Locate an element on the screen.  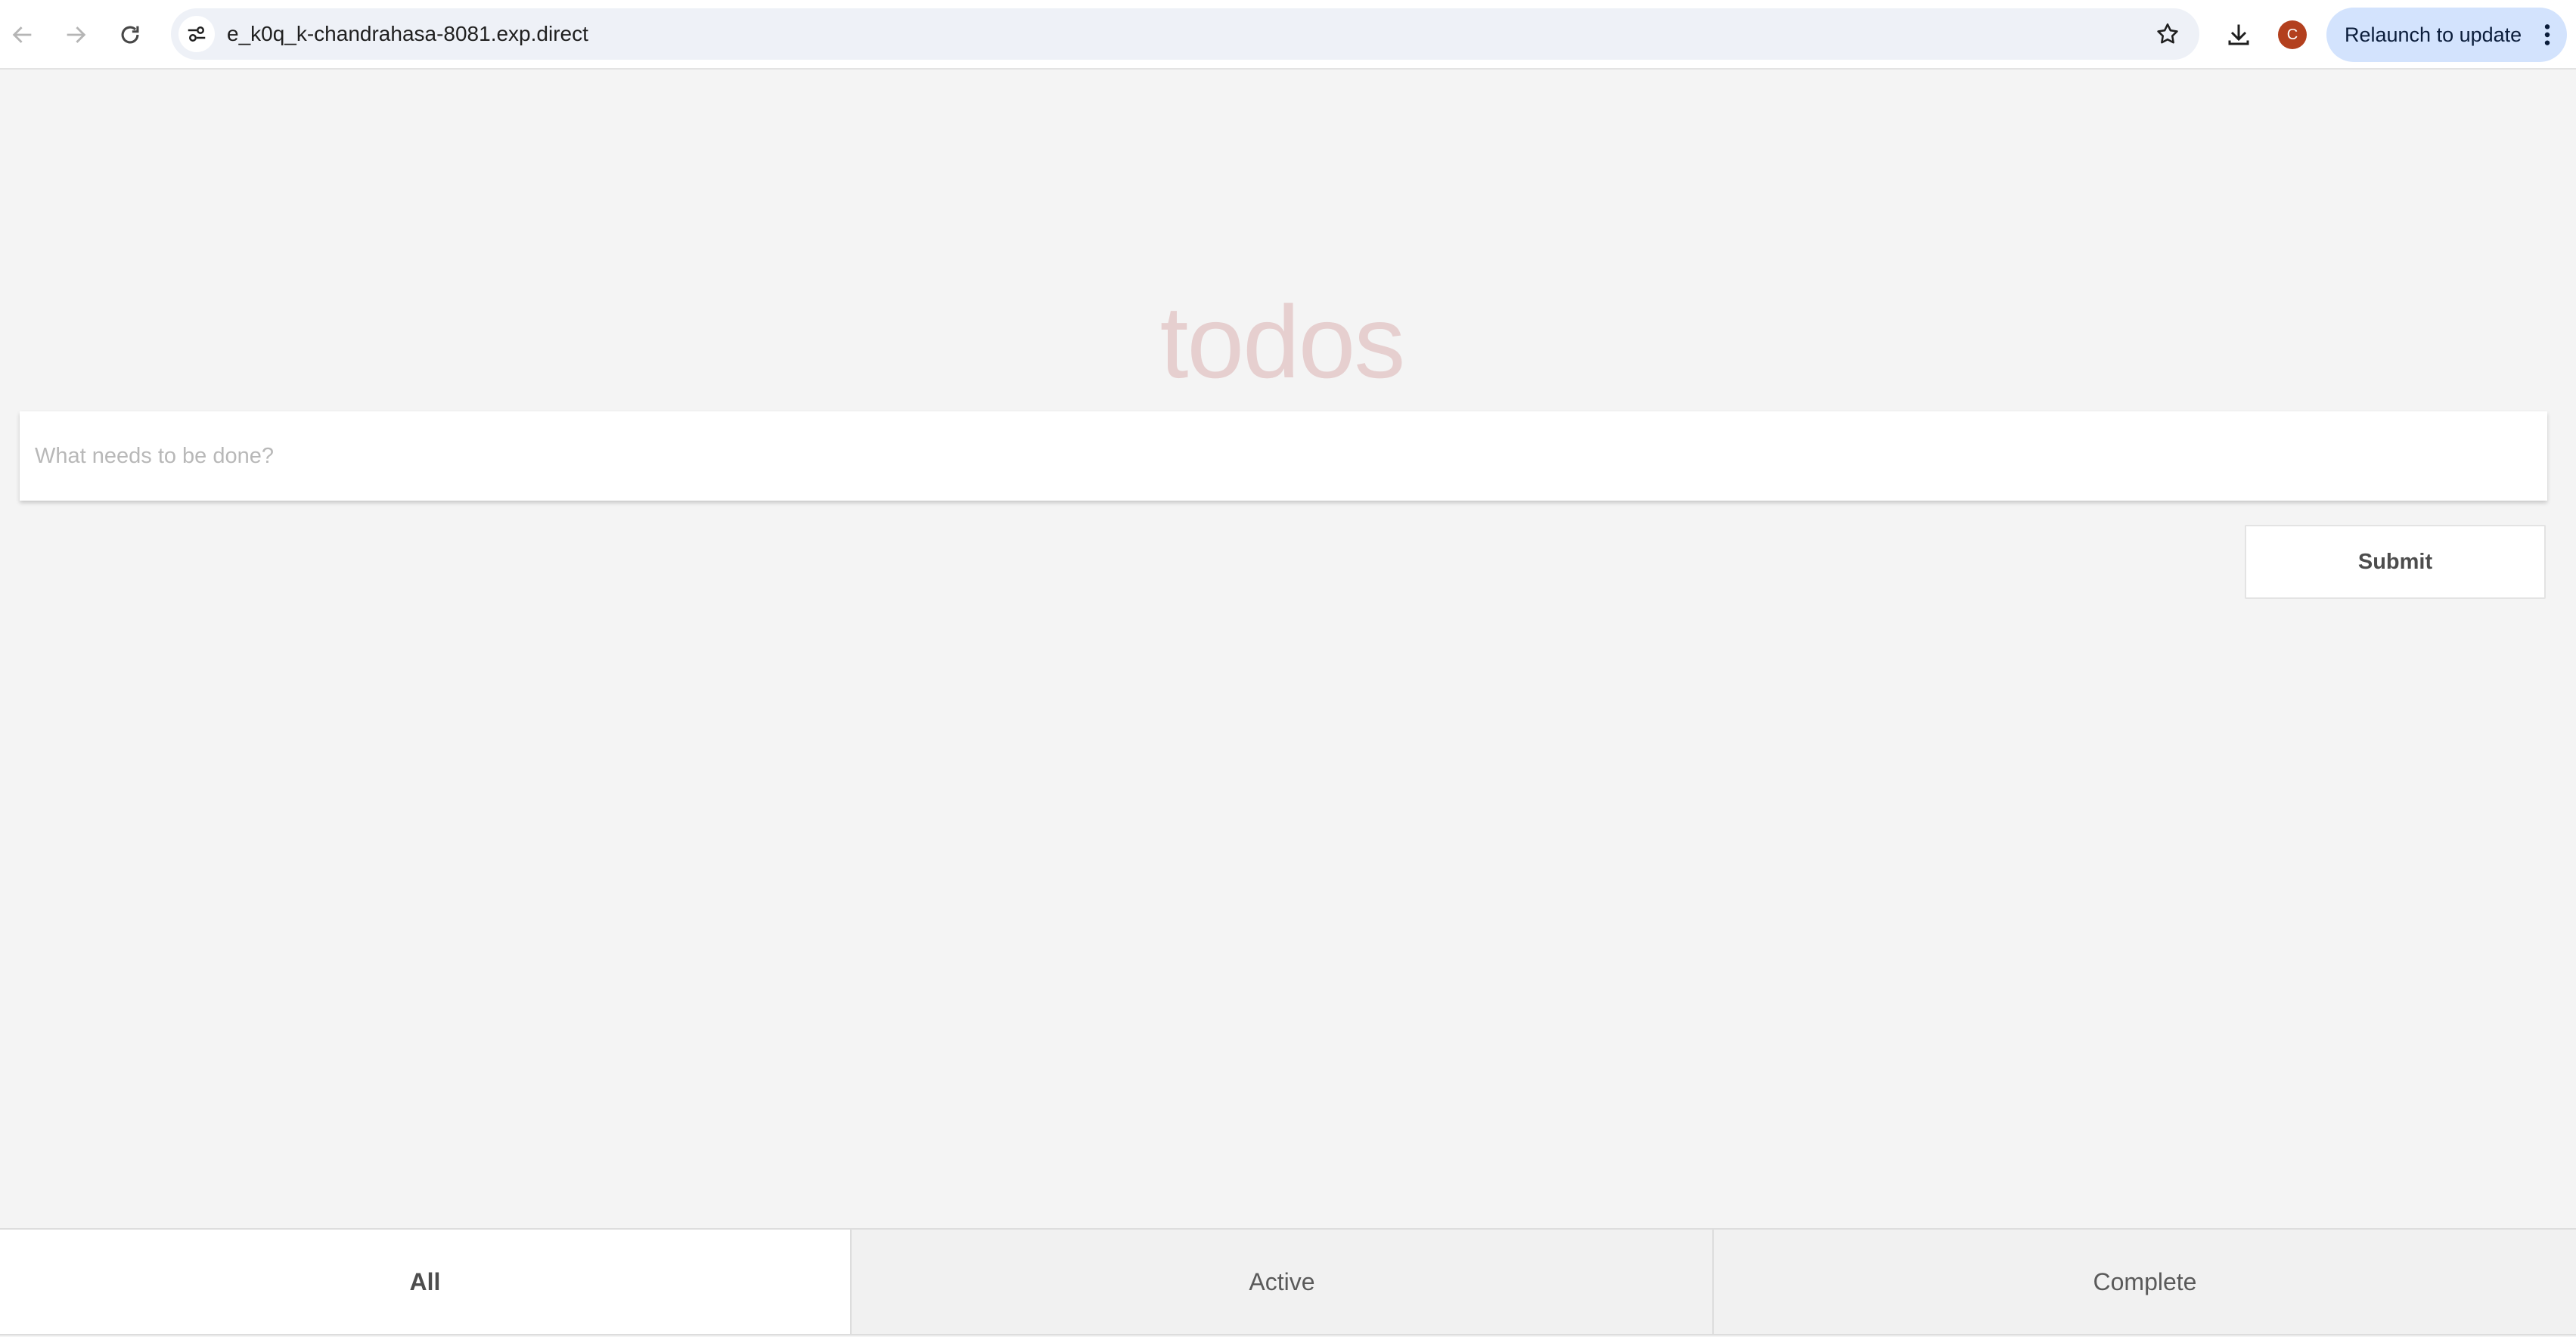
address-bar: e_k0q_k-chandrahasa-8081.exp.direct is located at coordinates (1185, 34).